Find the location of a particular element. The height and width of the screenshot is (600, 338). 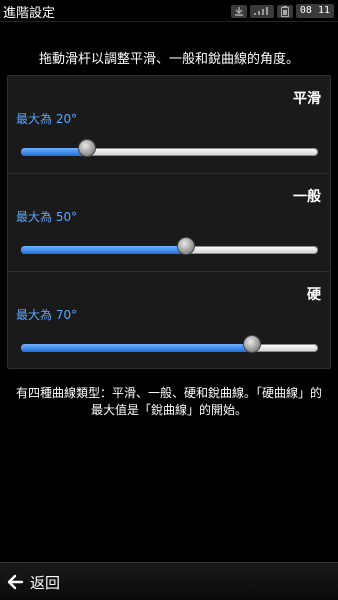

page-title: 進階設定 is located at coordinates (29, 13).